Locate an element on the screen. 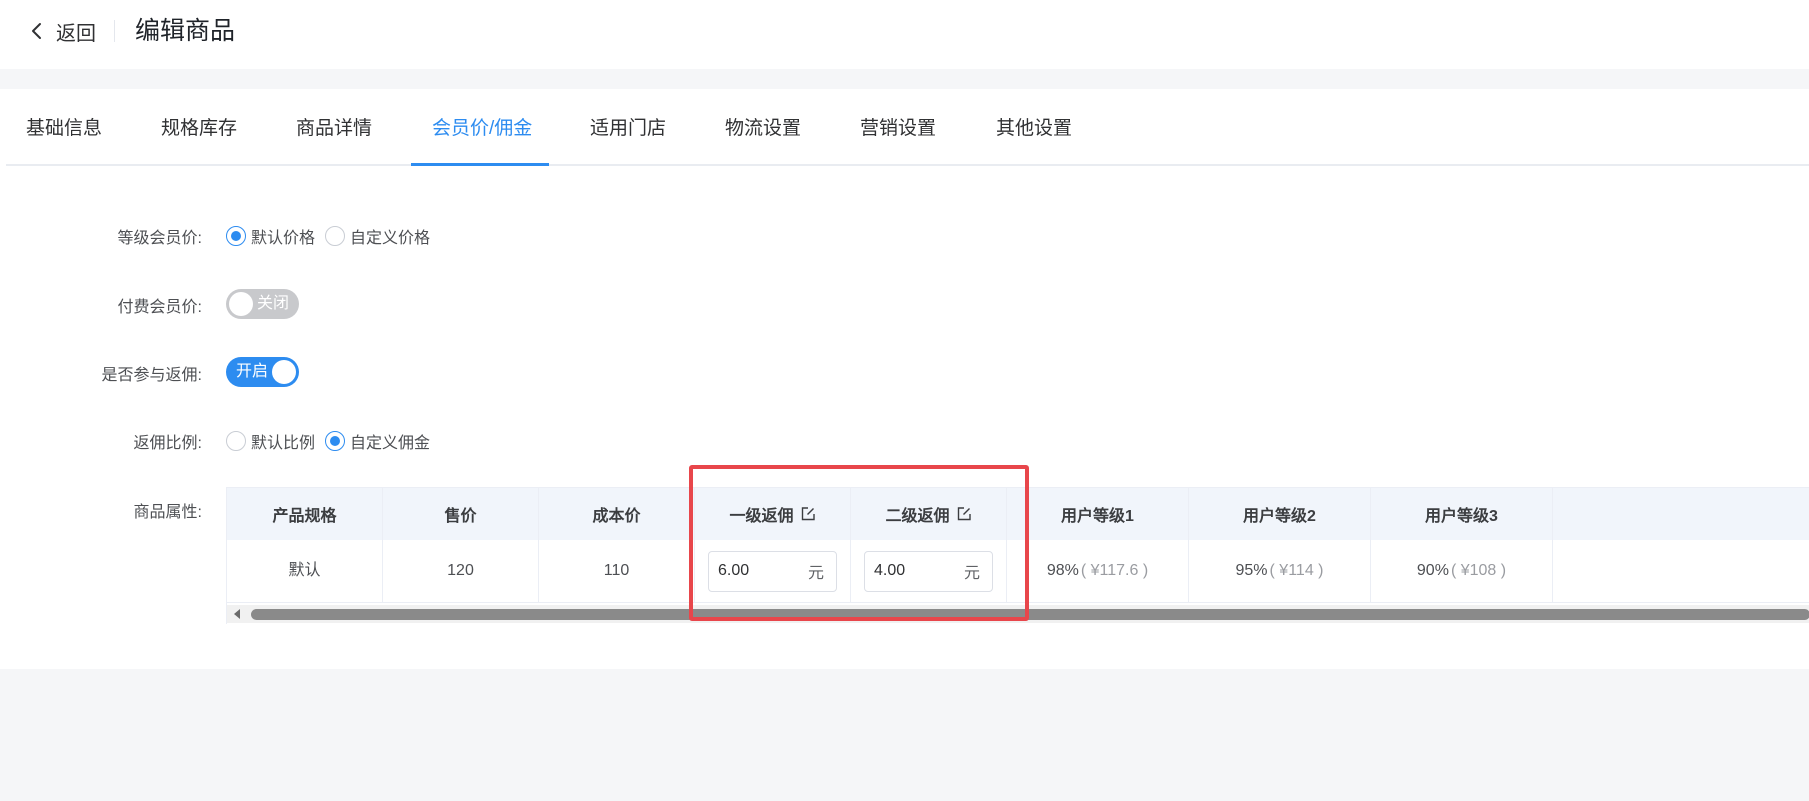  column-header-cost: 成本价 is located at coordinates (617, 514).